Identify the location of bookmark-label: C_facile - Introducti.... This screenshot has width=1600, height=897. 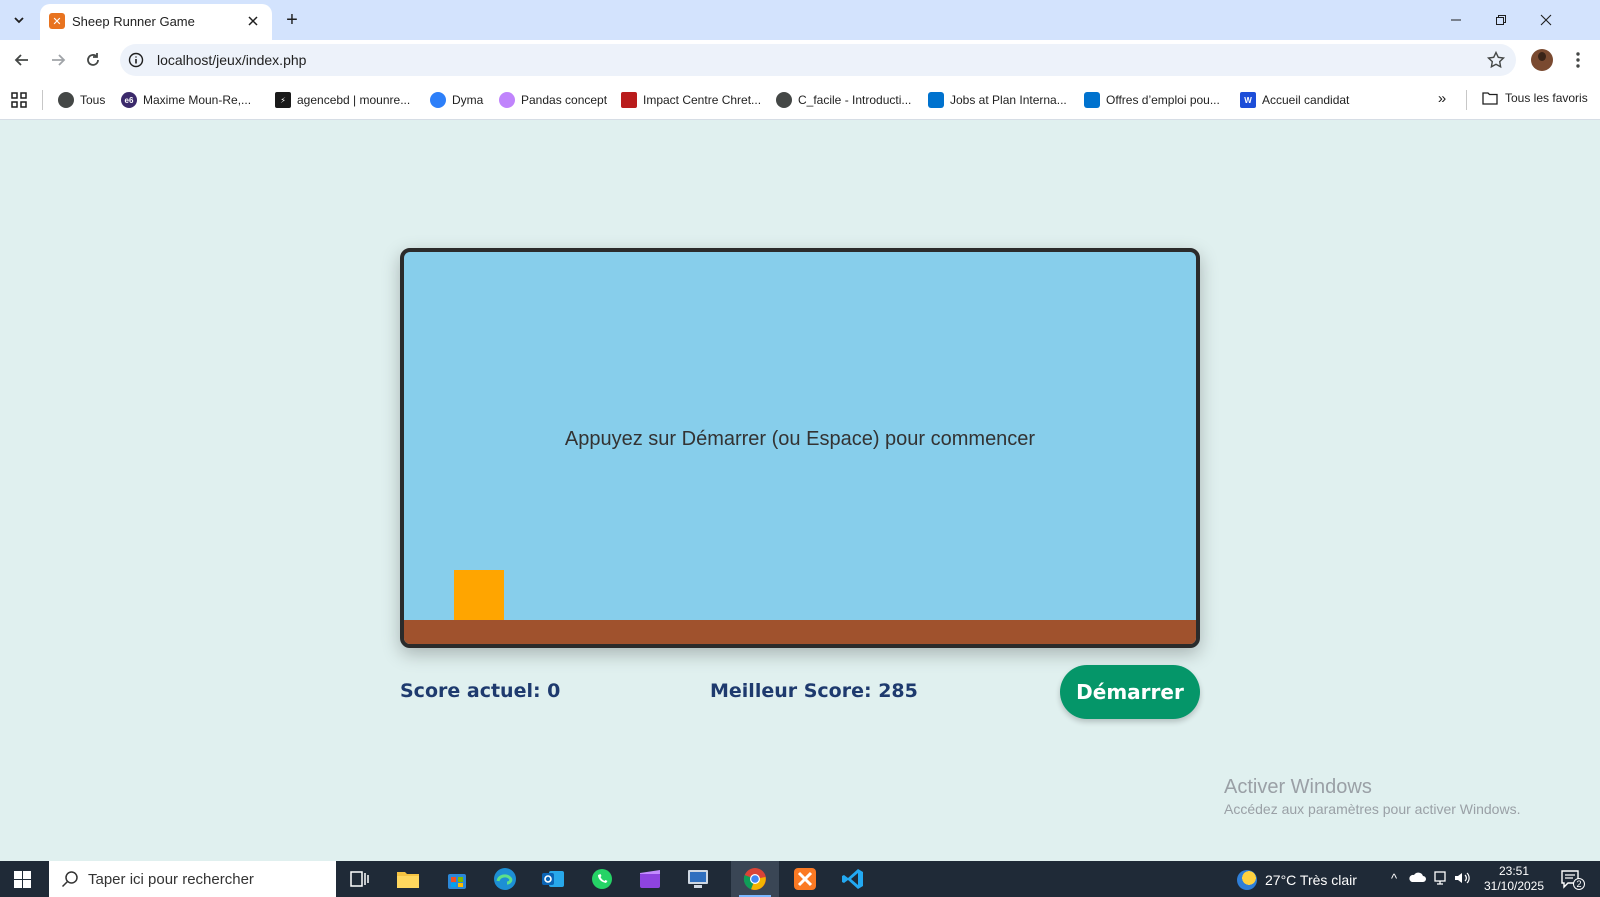
(855, 100).